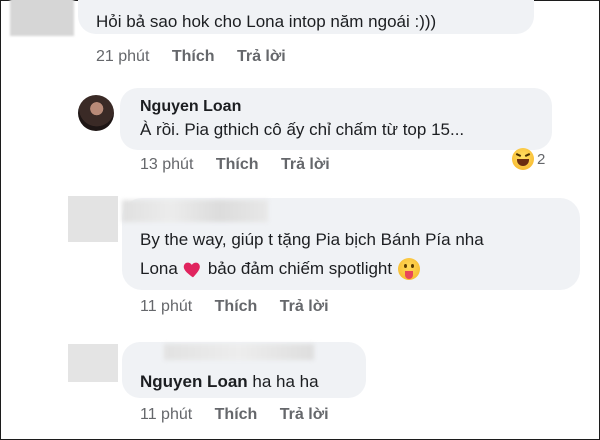  I want to click on comment-body: ha ha ha, so click(285, 381).